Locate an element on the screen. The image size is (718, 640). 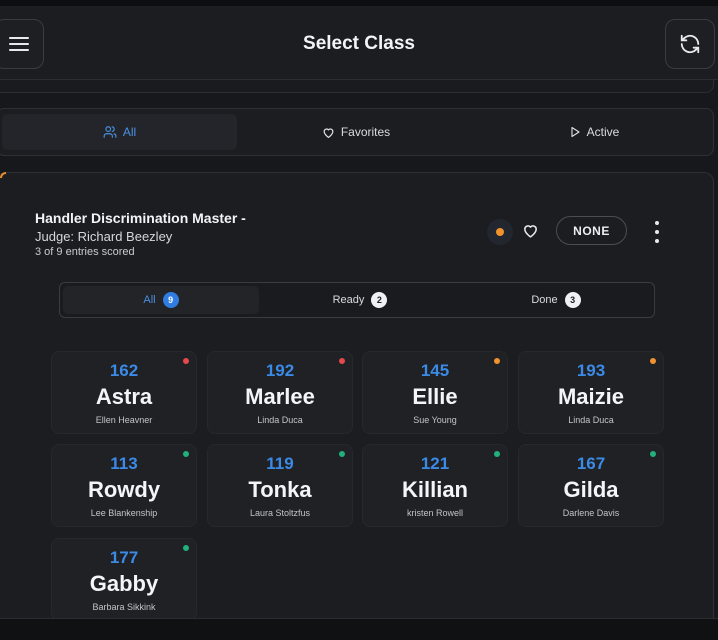
entry-dog-name: Marlee is located at coordinates (280, 396).